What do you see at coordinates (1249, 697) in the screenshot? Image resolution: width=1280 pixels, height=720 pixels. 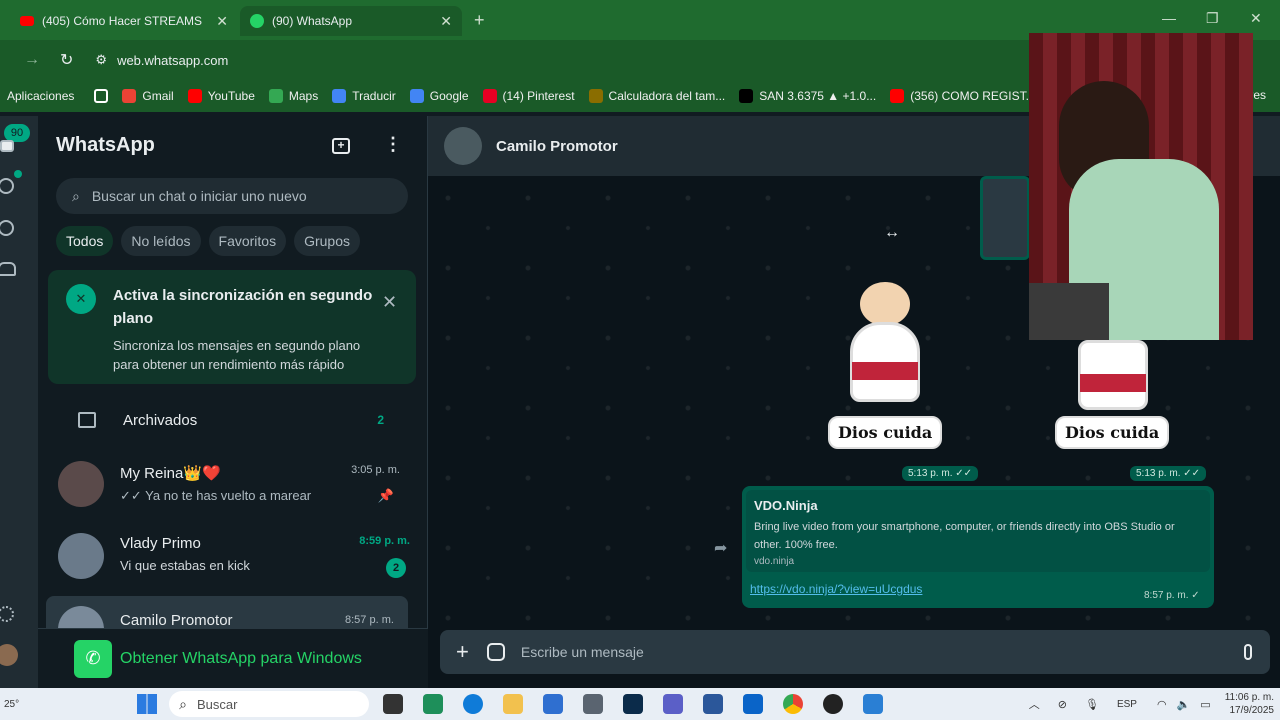 I see `clock-time: 11:06 p. m.` at bounding box center [1249, 697].